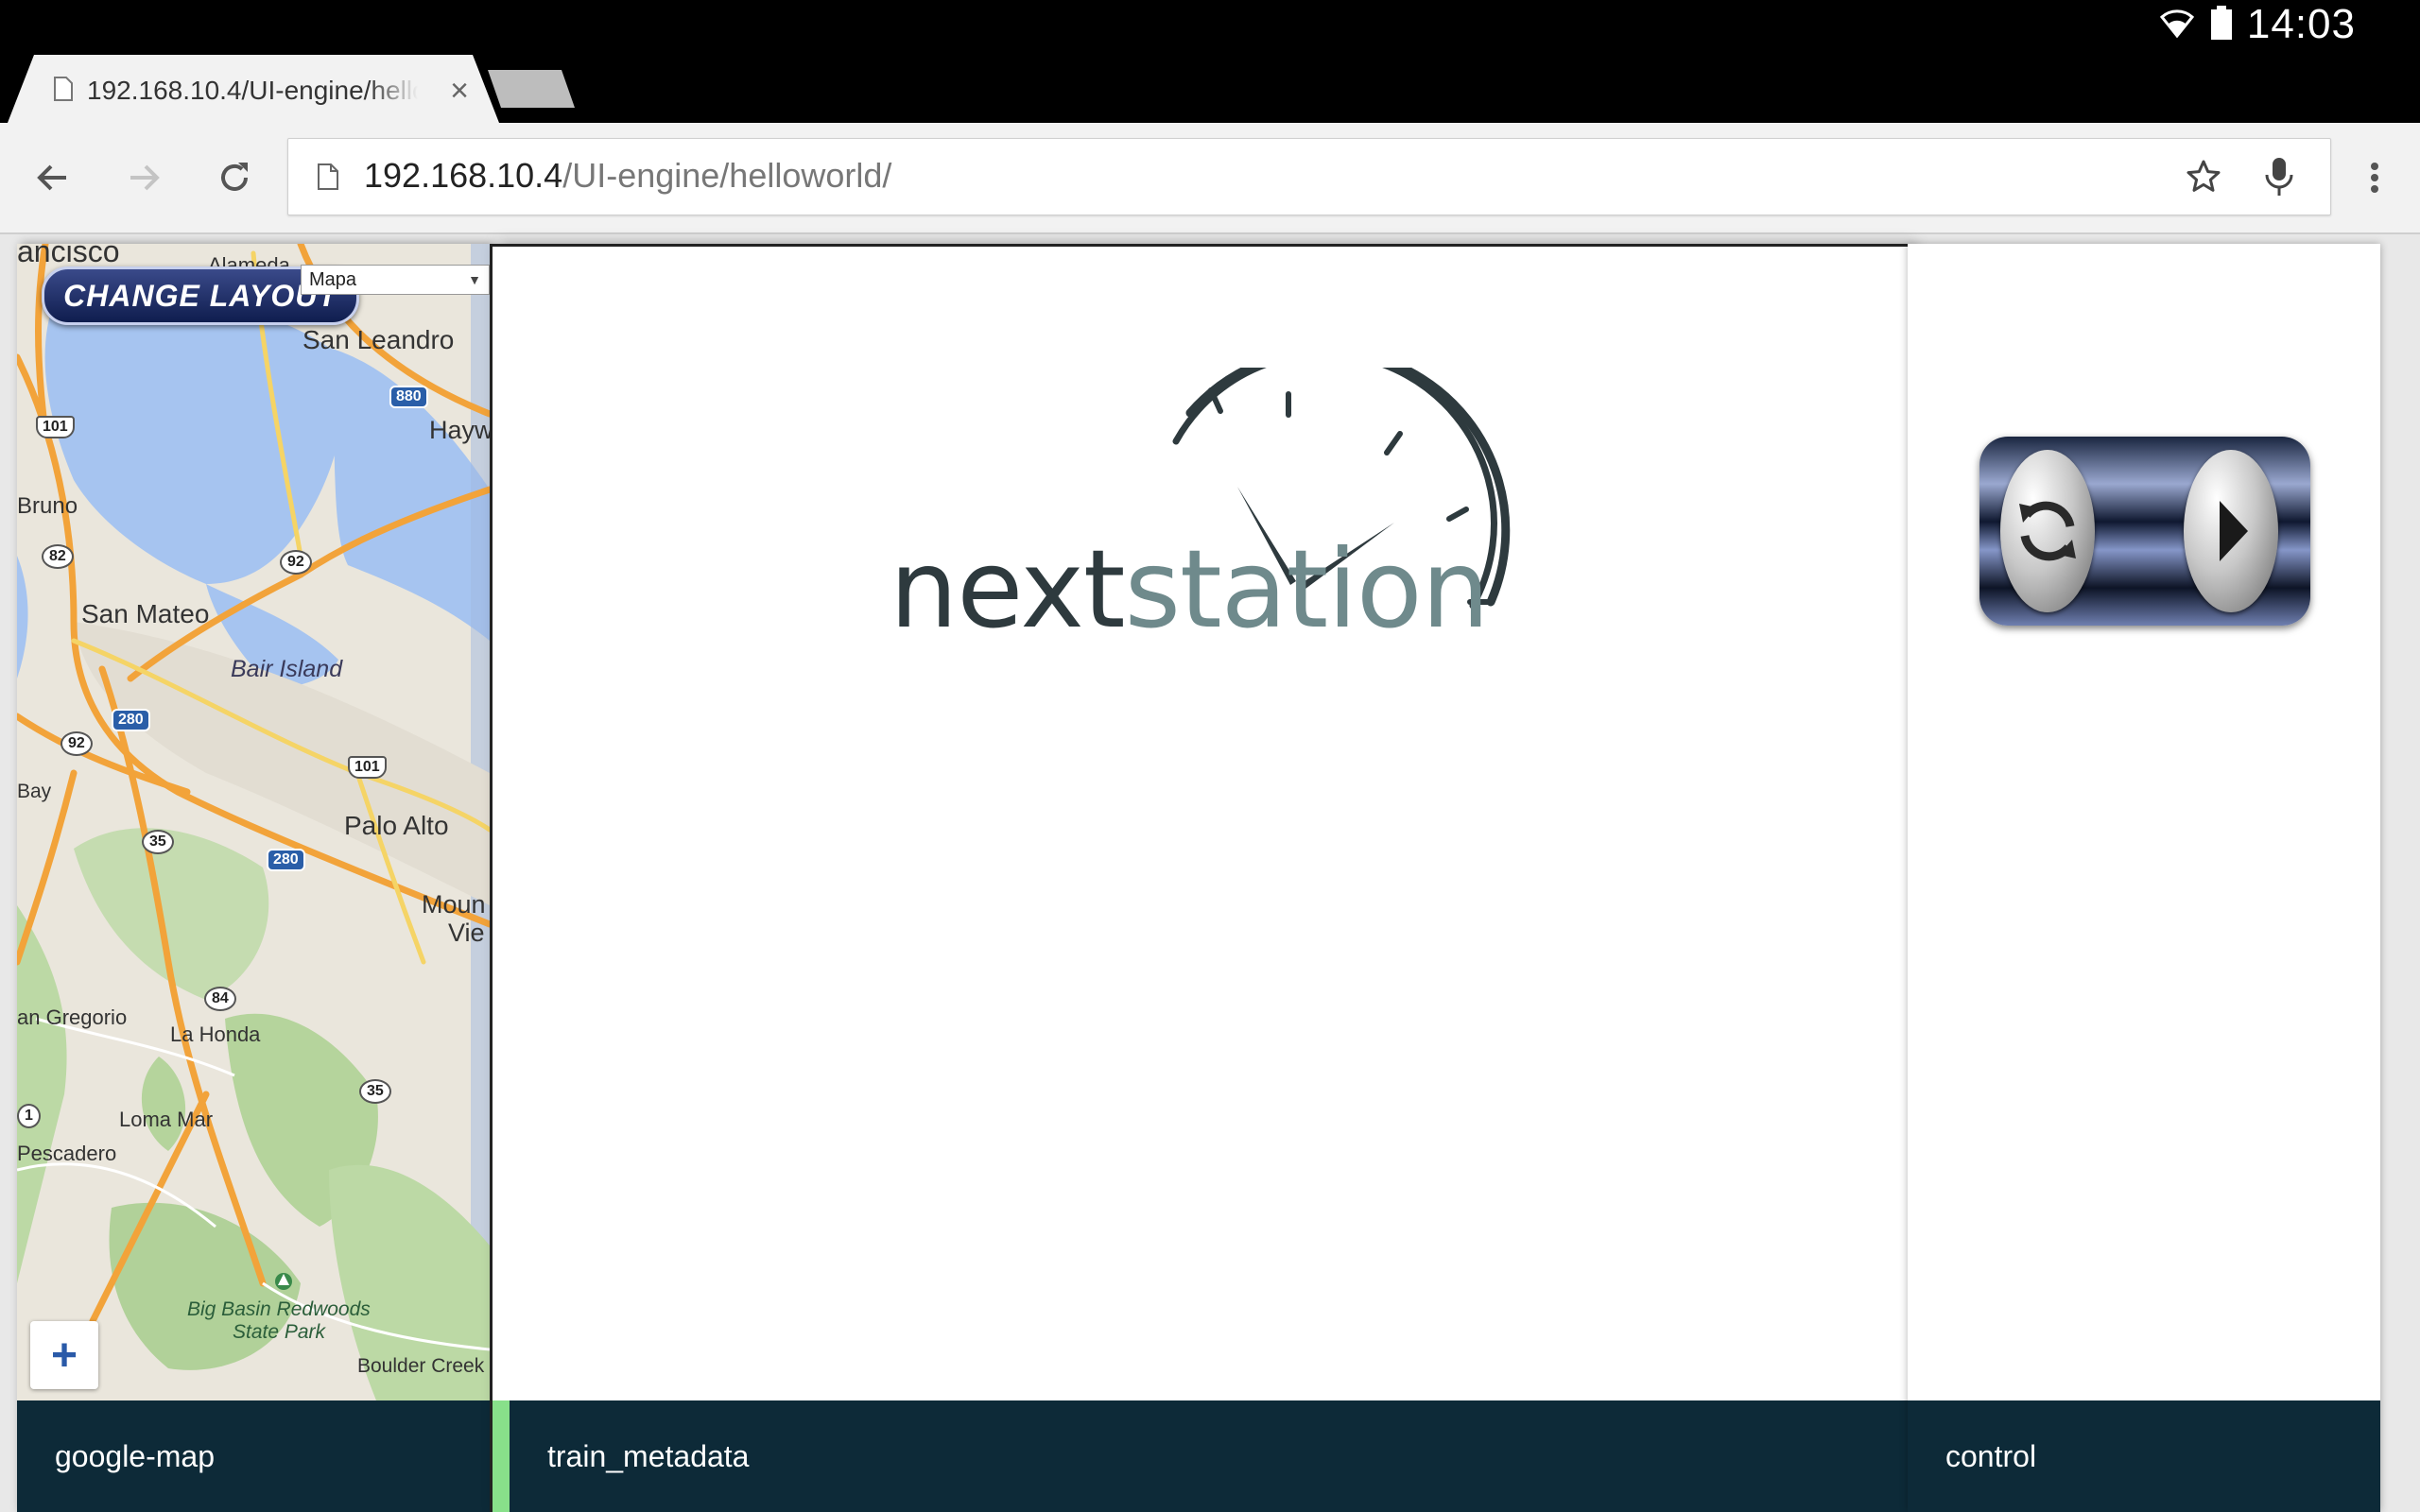 This screenshot has height=1512, width=2420. What do you see at coordinates (47, 506) in the screenshot?
I see `map-place-label: Bruno` at bounding box center [47, 506].